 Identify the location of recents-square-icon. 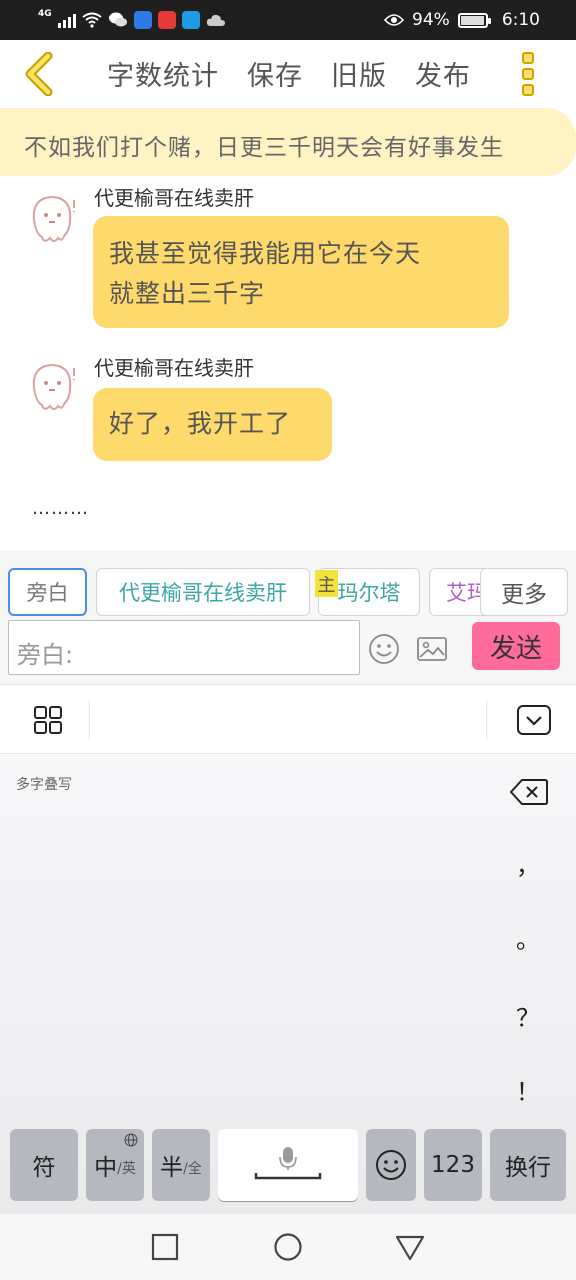
(165, 1247).